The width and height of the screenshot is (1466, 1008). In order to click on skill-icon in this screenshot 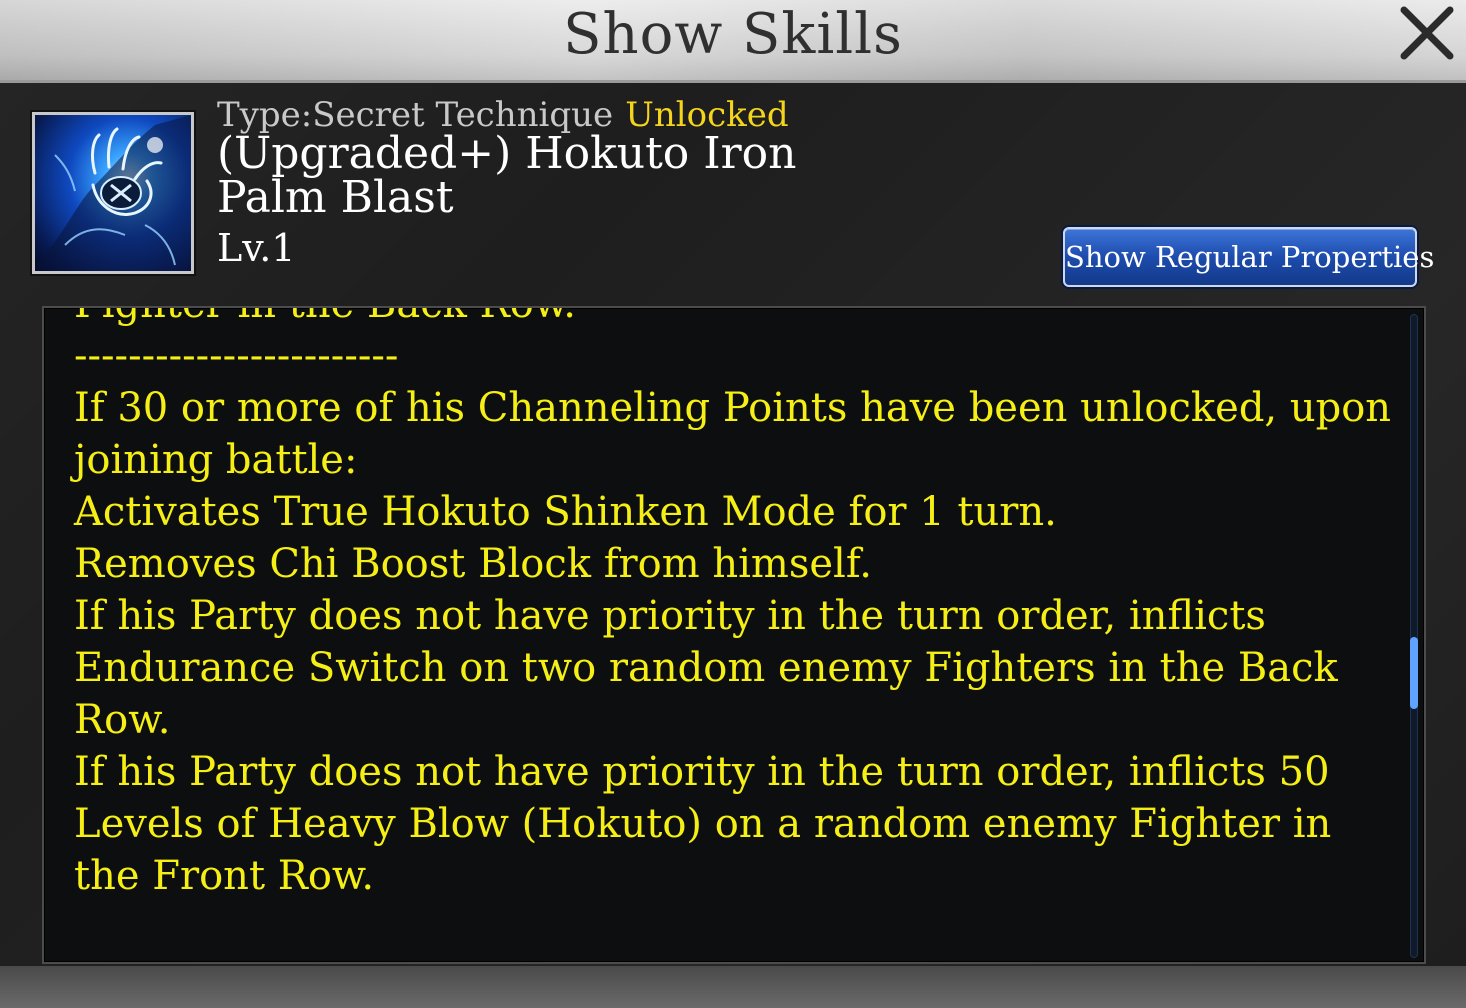, I will do `click(113, 193)`.